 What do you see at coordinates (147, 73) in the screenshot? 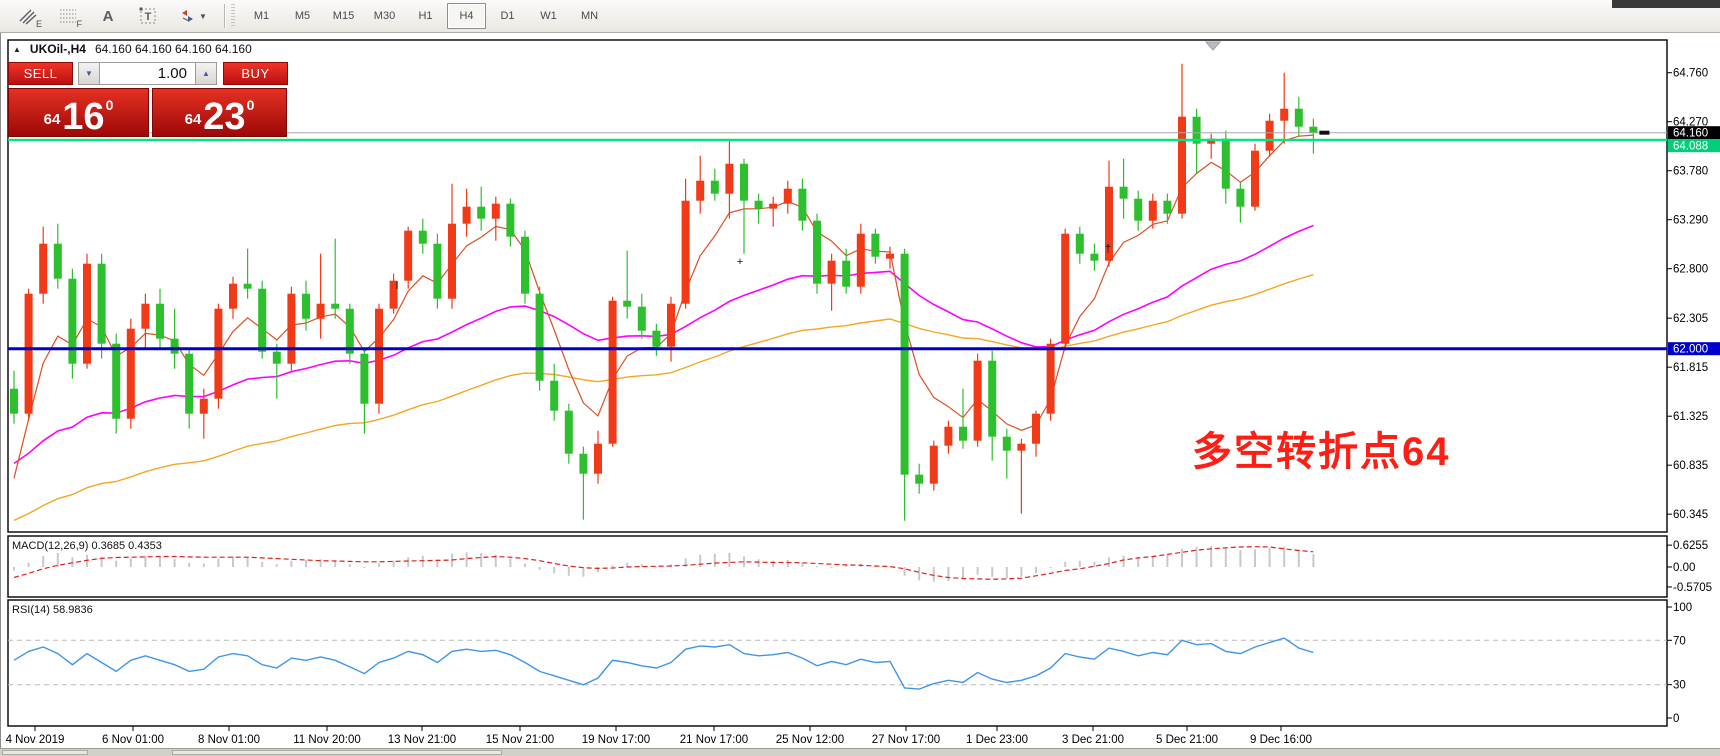
I see `volume-input: 1.00` at bounding box center [147, 73].